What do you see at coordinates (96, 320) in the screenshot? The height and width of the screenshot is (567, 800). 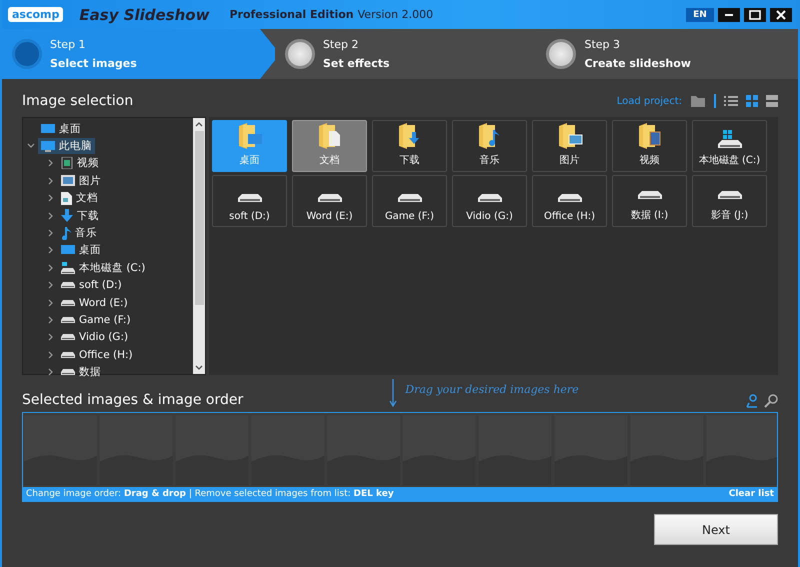 I see `tree-item: Game (F:)` at bounding box center [96, 320].